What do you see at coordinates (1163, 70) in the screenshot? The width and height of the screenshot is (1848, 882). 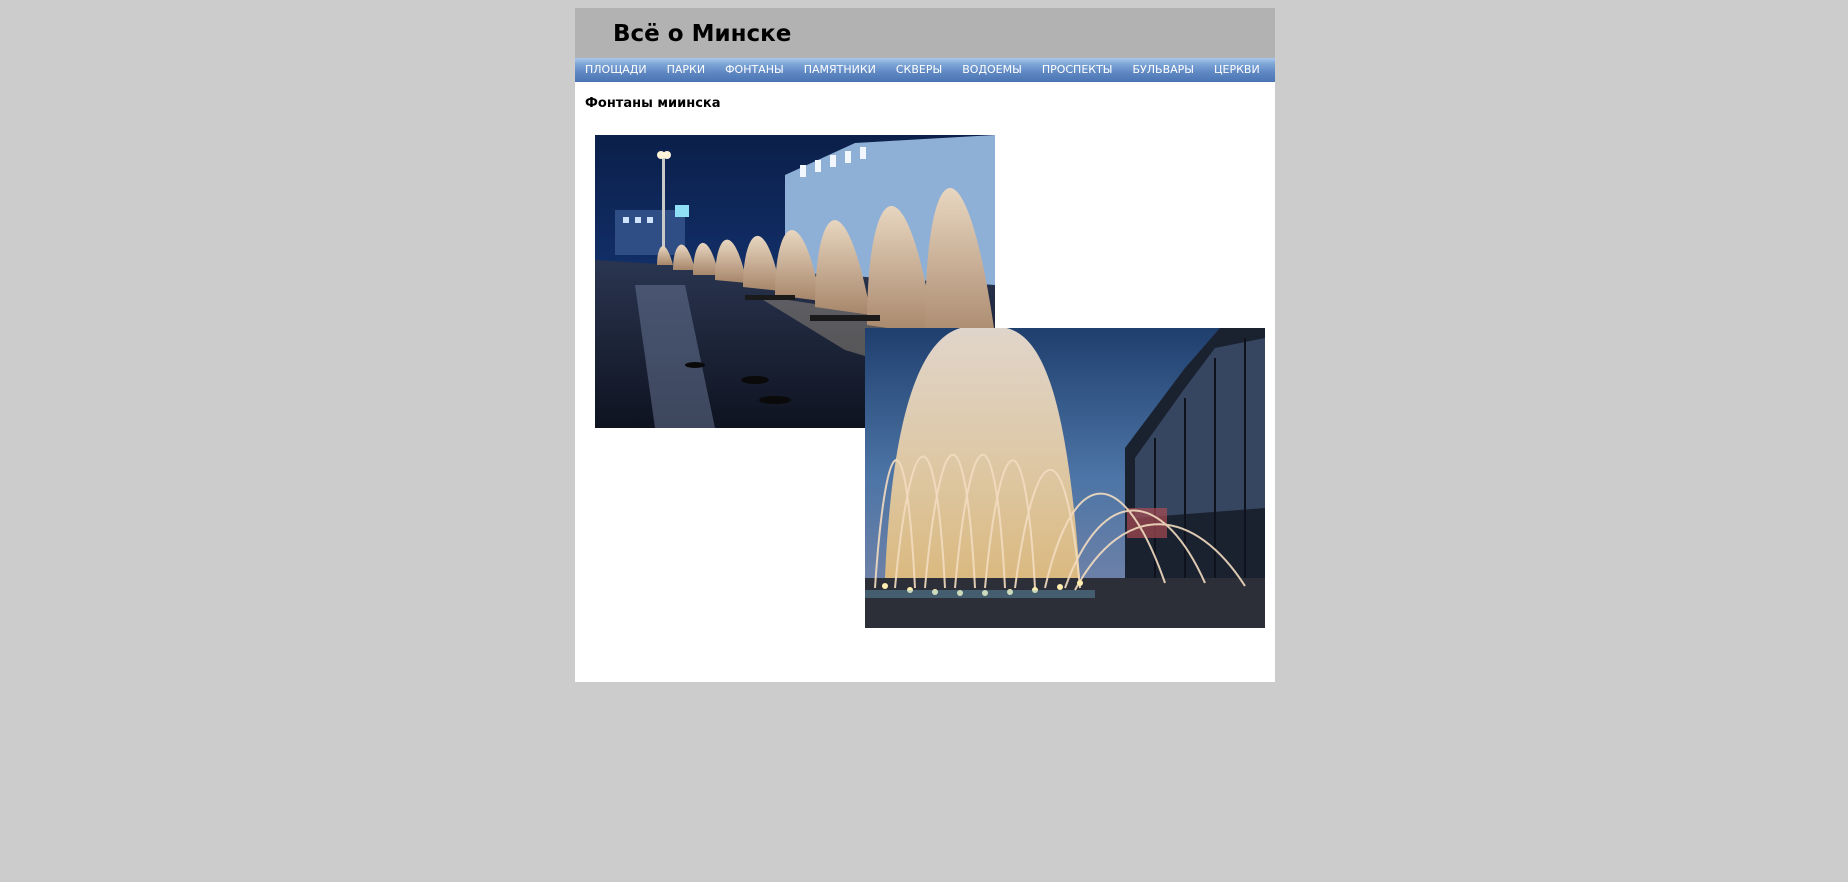 I see `nav-item-boulevards: БУЛЬВАРЫ` at bounding box center [1163, 70].